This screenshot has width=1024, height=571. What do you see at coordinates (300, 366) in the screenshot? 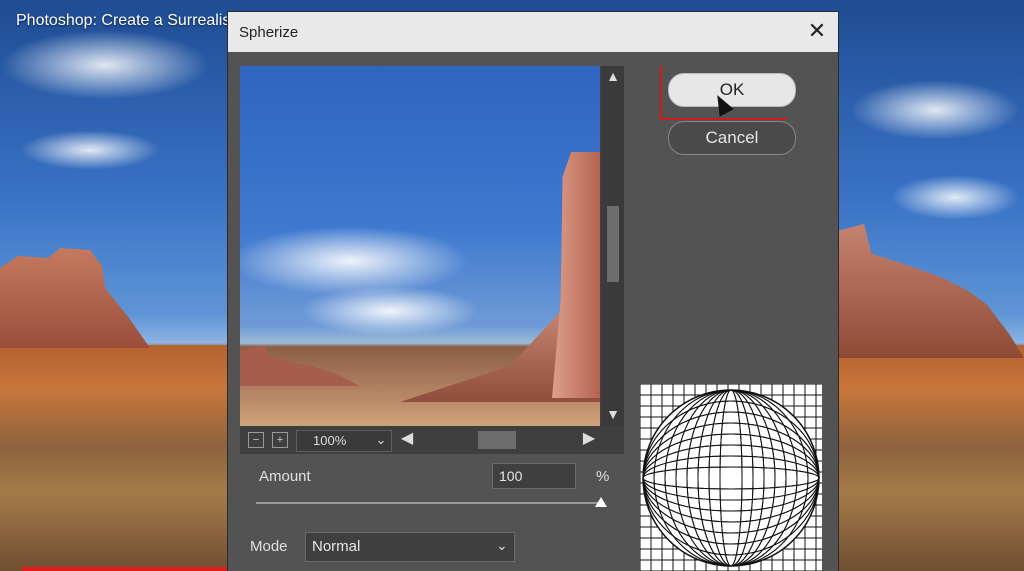
I see `preview-mesa` at bounding box center [300, 366].